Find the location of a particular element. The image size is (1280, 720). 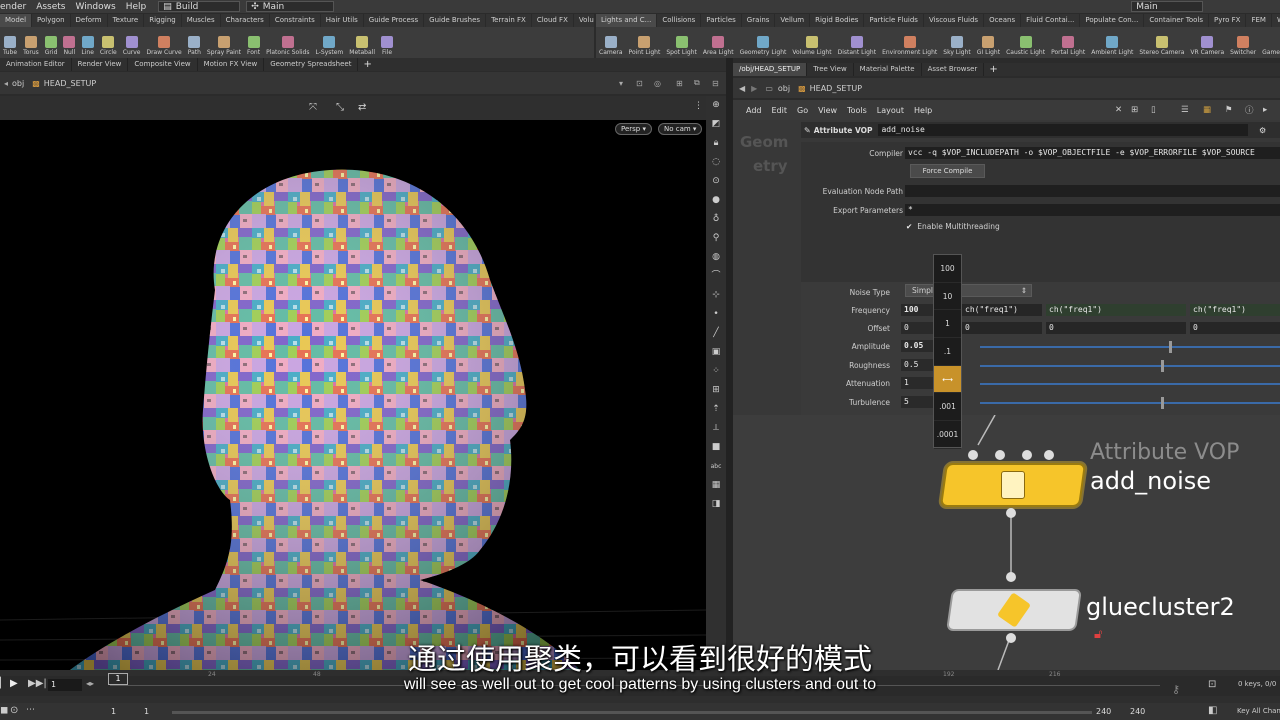

shelf-tab: Muscles is located at coordinates (201, 20).